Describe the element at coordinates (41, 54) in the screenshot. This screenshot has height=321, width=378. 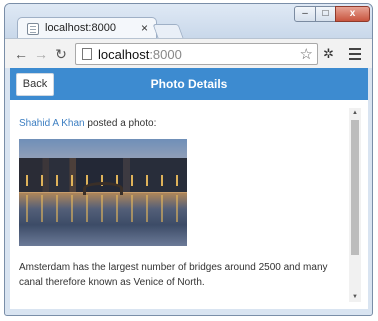
I see `forward-arrow-icon: →` at that location.